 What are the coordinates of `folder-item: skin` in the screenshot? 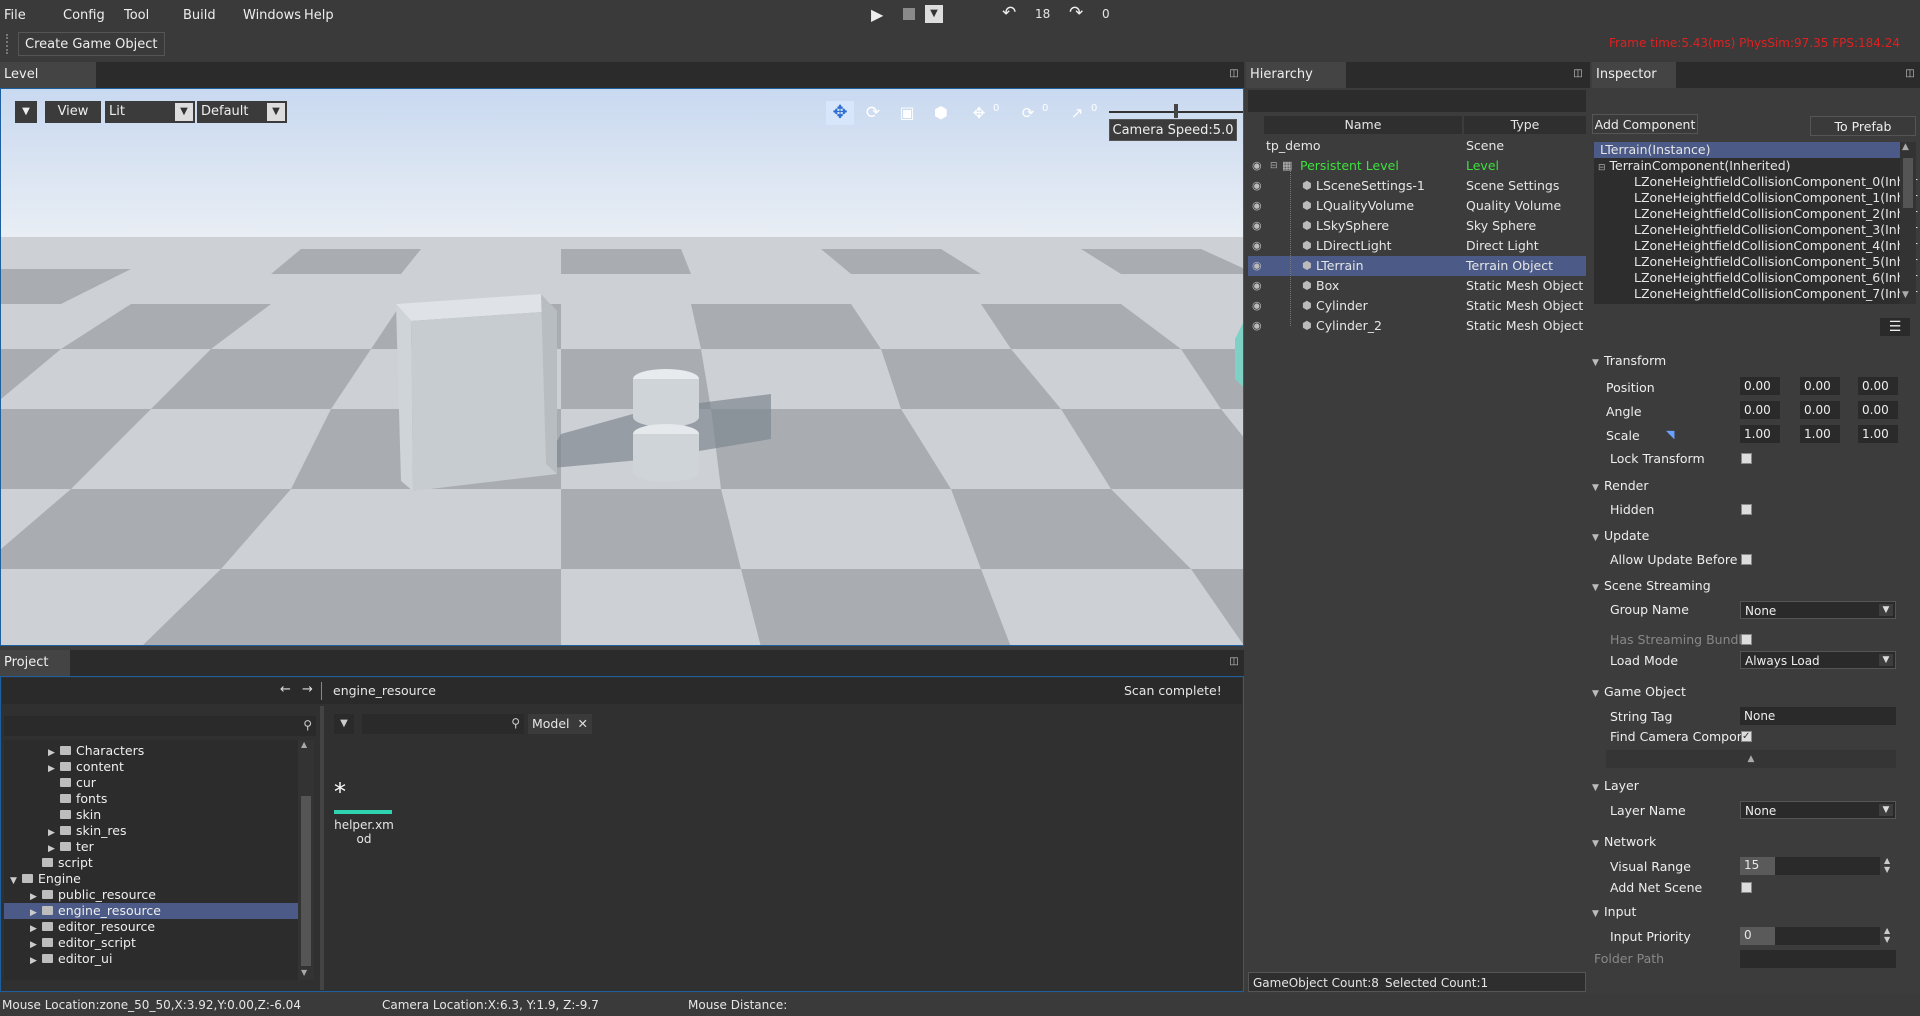 It's located at (74, 815).